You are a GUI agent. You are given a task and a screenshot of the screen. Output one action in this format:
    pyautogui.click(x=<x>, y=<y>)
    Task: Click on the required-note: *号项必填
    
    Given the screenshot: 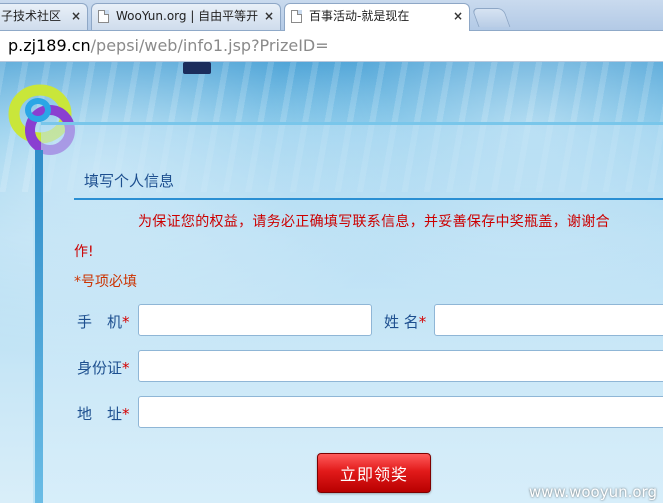 What is the action you would take?
    pyautogui.click(x=105, y=282)
    